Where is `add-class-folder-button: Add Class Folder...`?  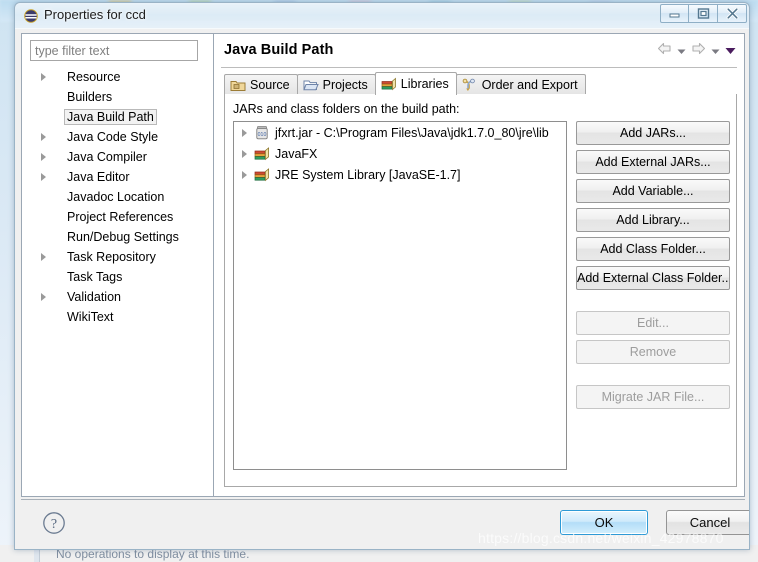 add-class-folder-button: Add Class Folder... is located at coordinates (653, 249).